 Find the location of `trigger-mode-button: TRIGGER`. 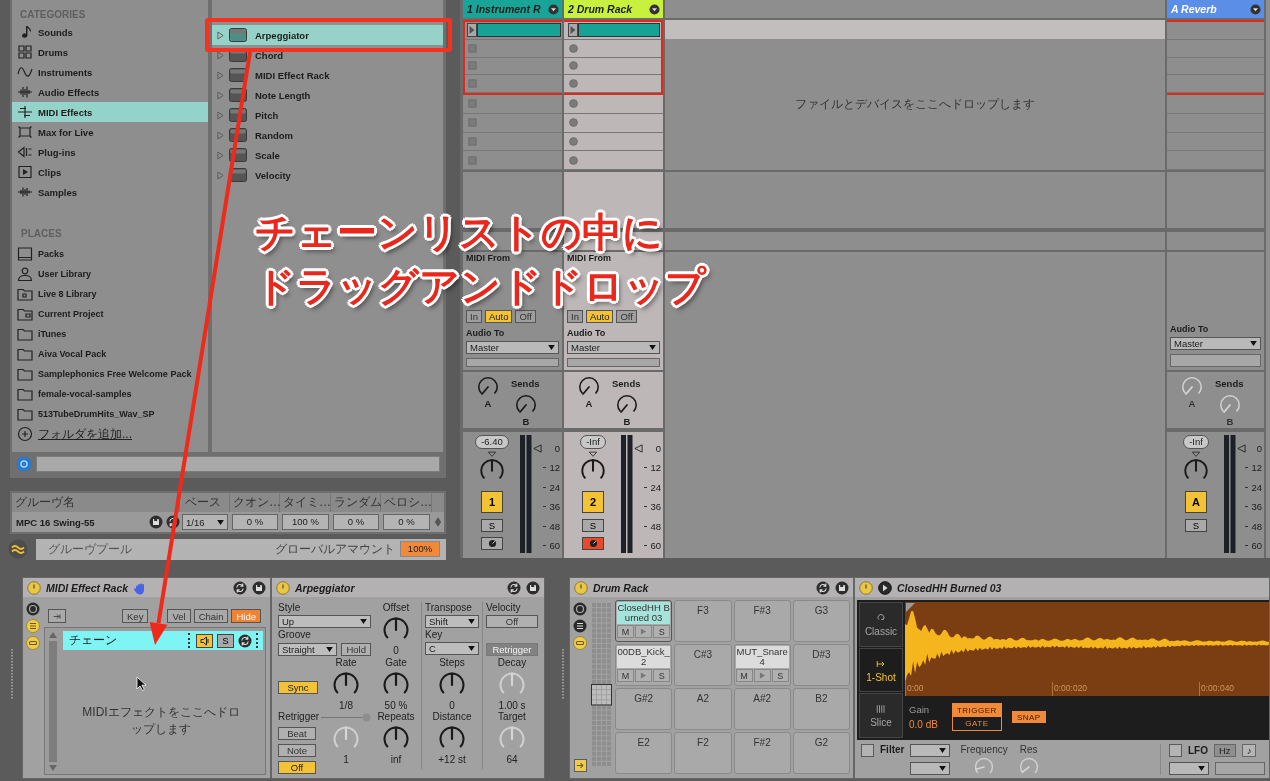

trigger-mode-button: TRIGGER is located at coordinates (976, 710).